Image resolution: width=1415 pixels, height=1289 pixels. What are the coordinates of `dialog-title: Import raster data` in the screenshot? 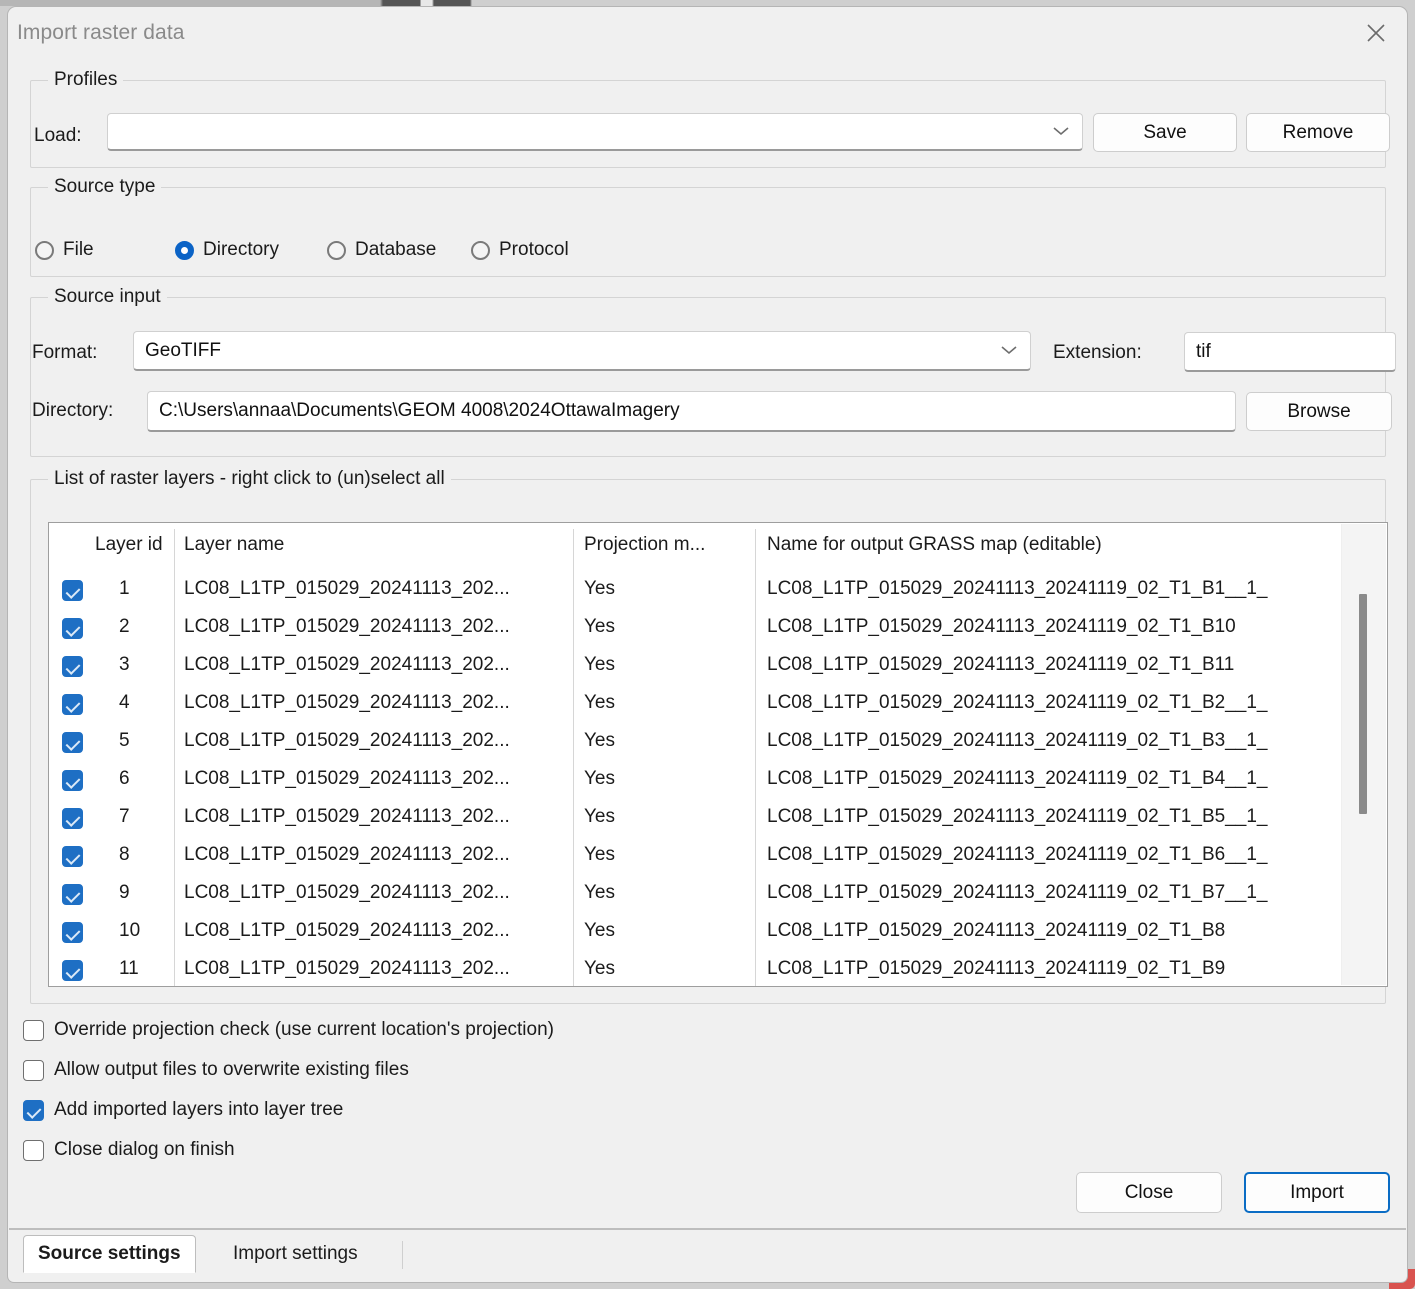 It's located at (101, 32).